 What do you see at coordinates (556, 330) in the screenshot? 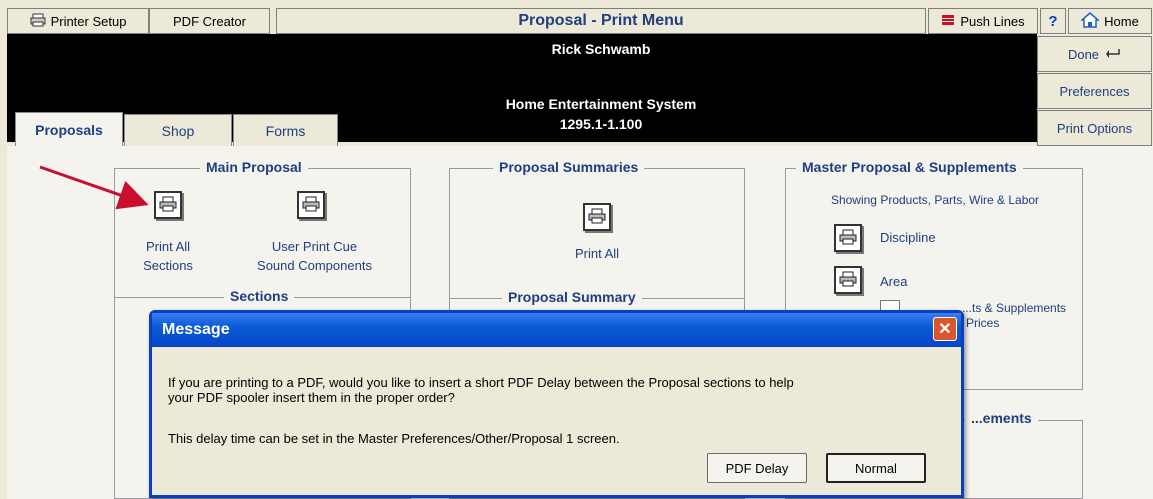
I see `dialog-titlebar: Message` at bounding box center [556, 330].